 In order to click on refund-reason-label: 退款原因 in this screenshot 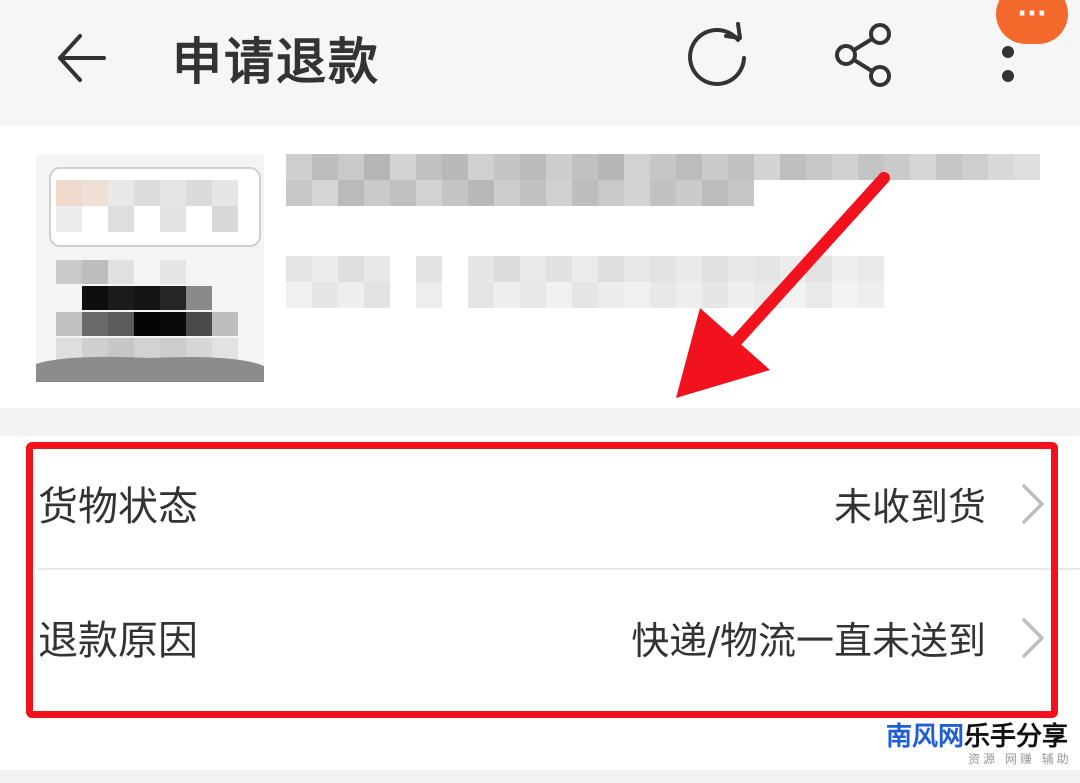, I will do `click(118, 641)`.